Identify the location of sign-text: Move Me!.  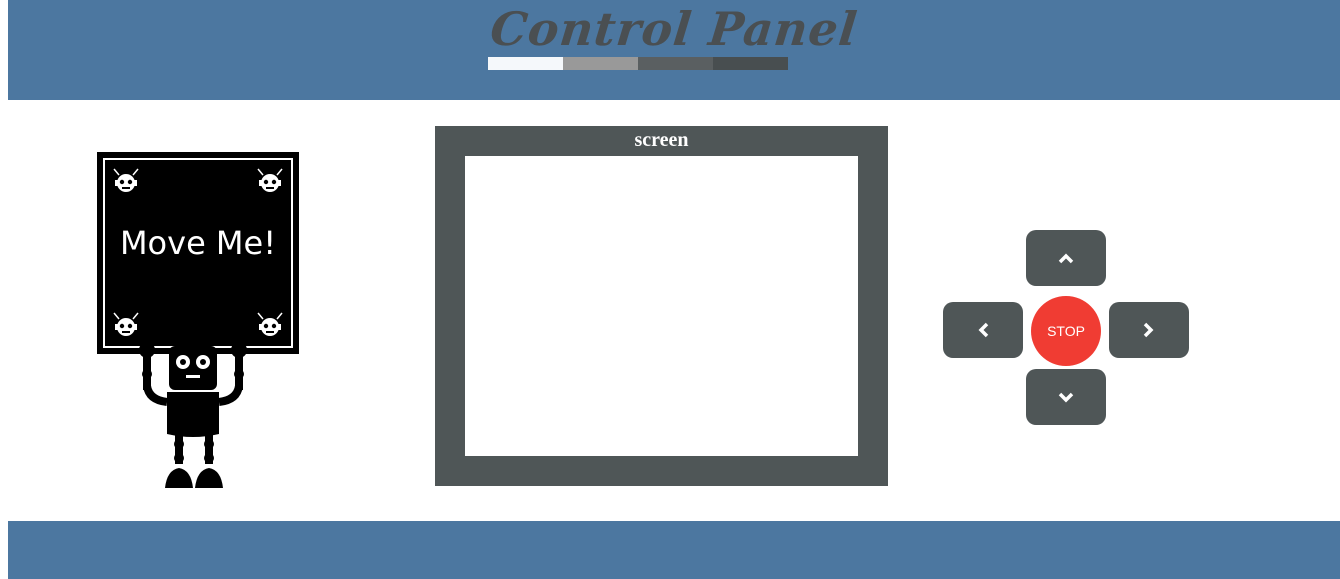
(198, 243).